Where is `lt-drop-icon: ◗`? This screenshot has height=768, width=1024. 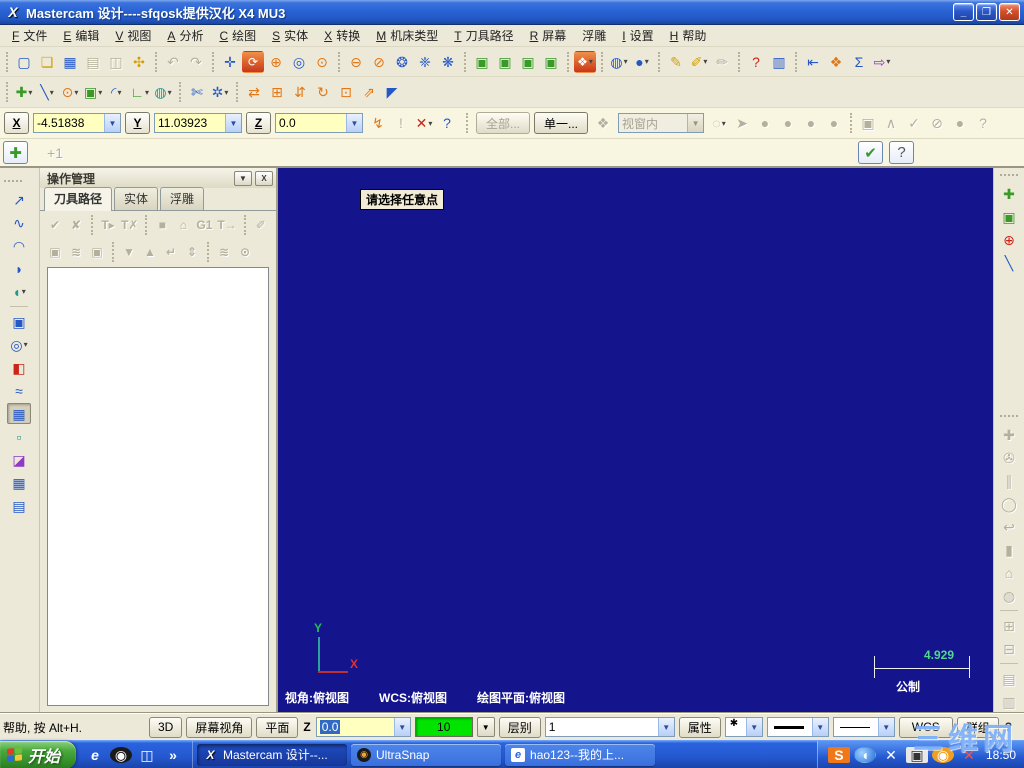
lt-drop-icon: ◗ is located at coordinates (19, 268).